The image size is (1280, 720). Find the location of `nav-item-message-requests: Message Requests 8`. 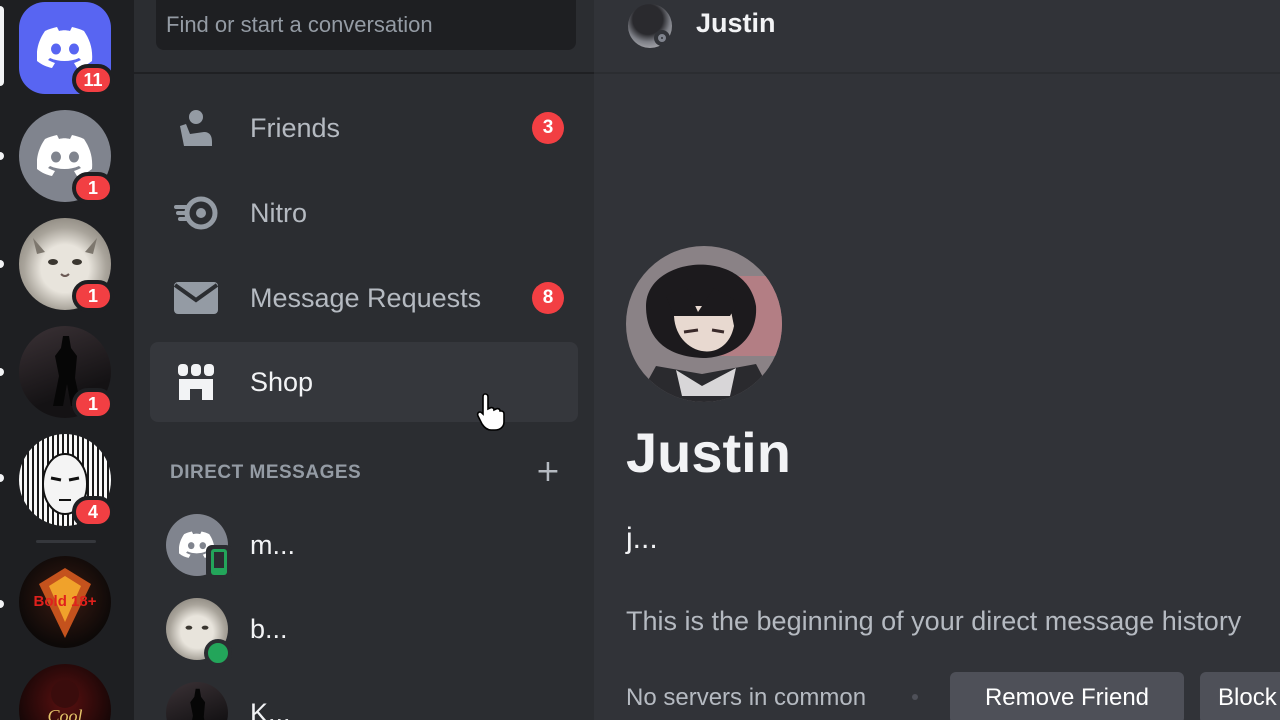

nav-item-message-requests: Message Requests 8 is located at coordinates (364, 298).